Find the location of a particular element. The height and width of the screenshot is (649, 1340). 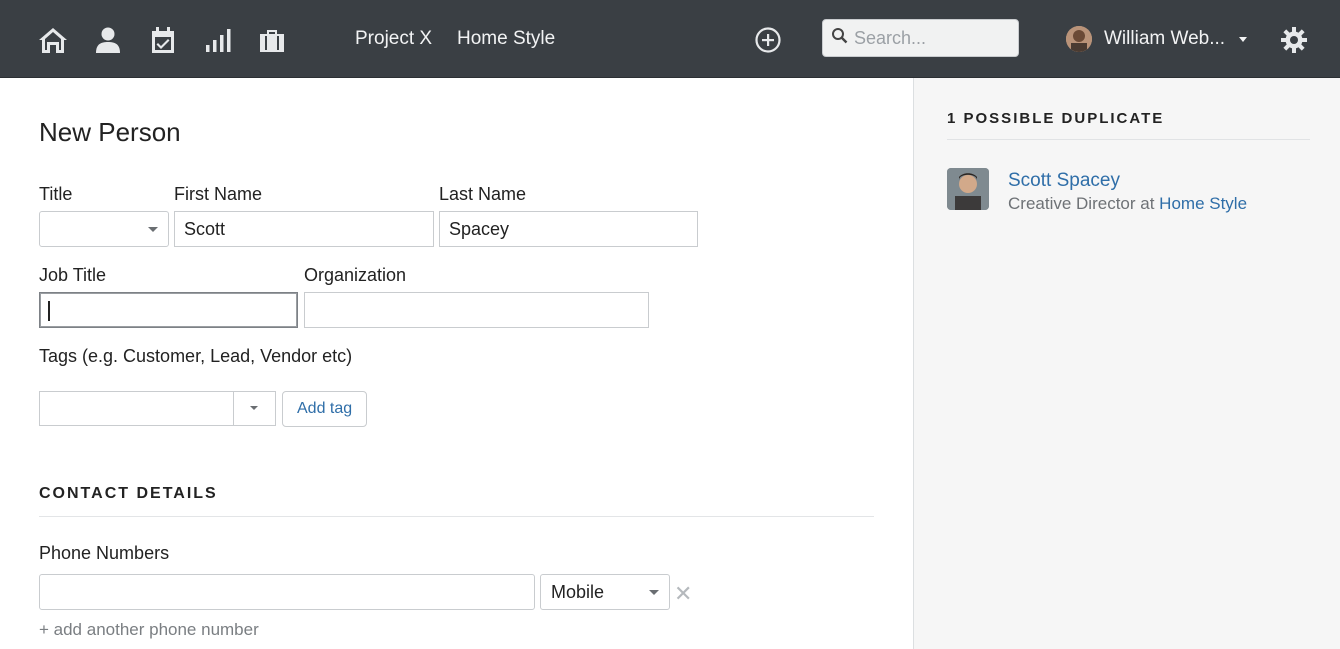

last-name-label: Last Name is located at coordinates (483, 194).